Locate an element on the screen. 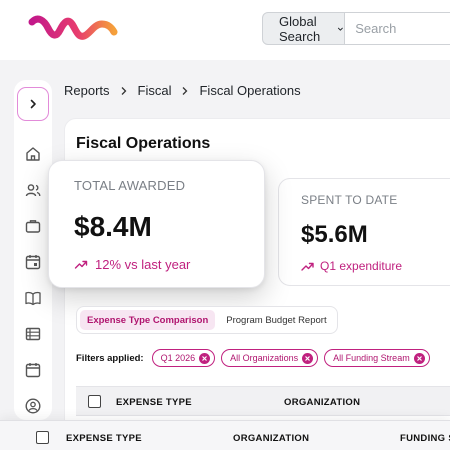 This screenshot has height=450, width=450. search-scope-label: Global Search is located at coordinates (300, 28).